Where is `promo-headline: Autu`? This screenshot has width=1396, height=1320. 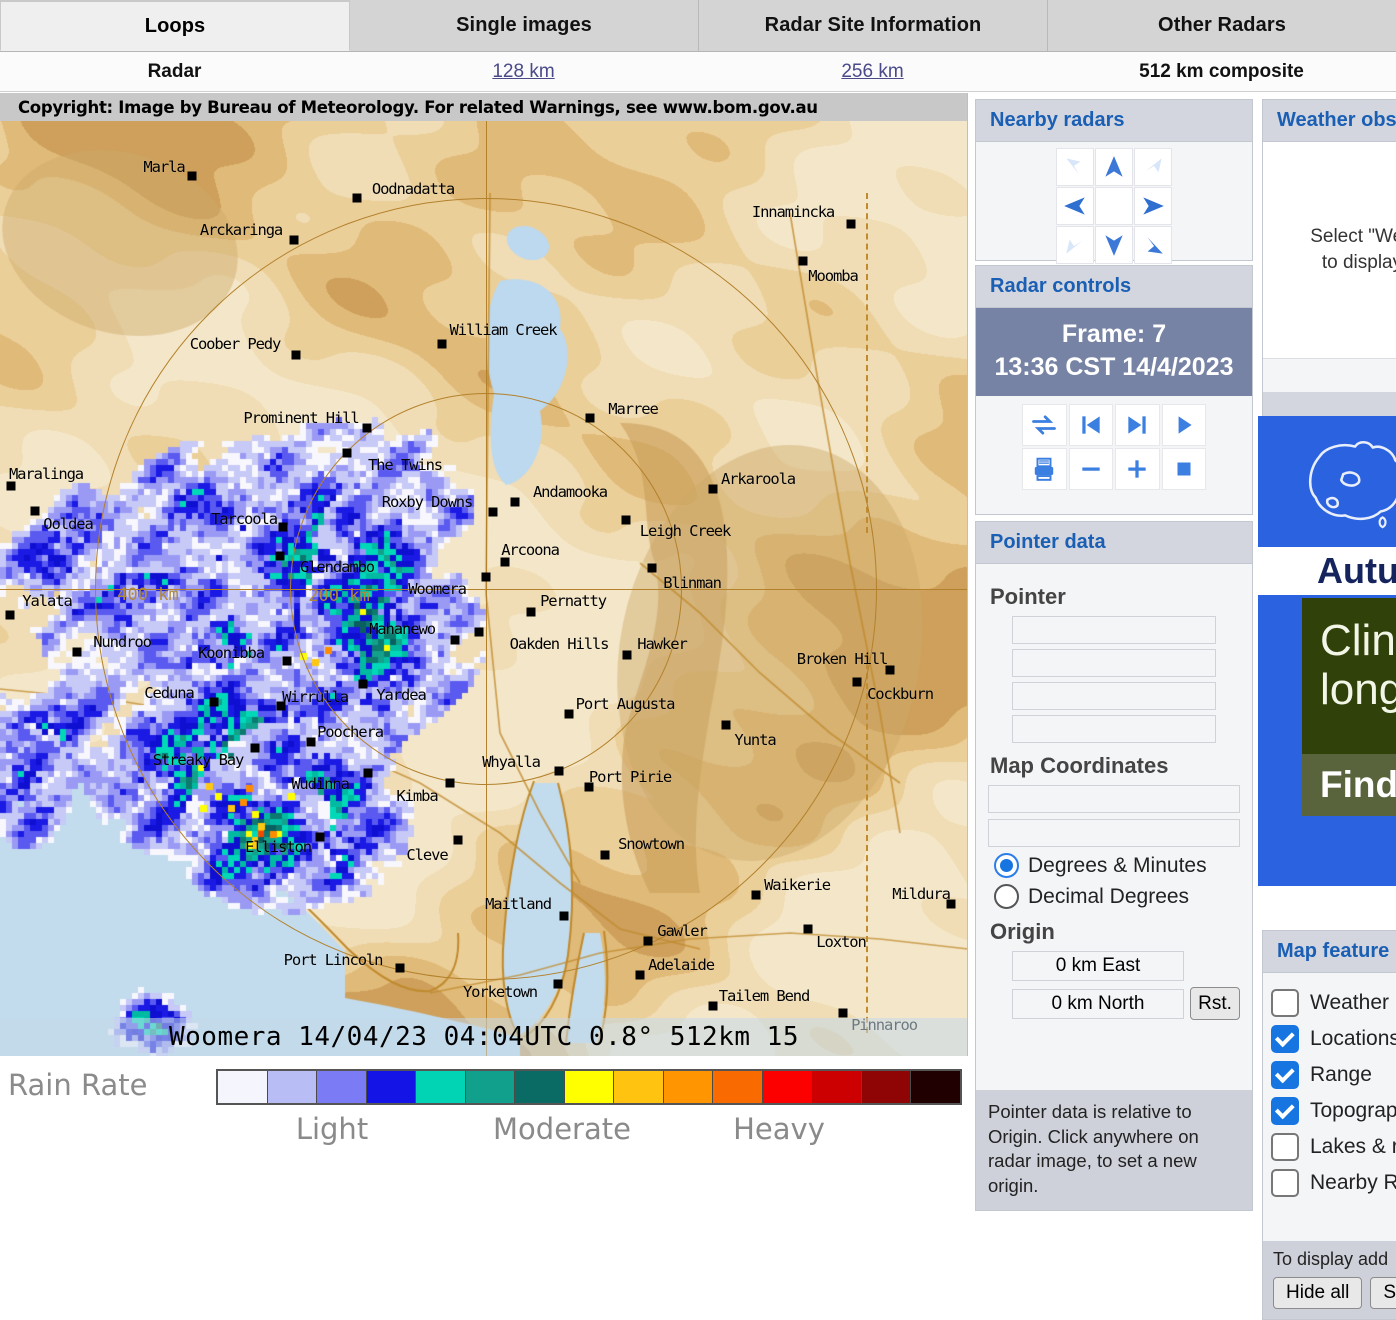 promo-headline: Autu is located at coordinates (1356, 570).